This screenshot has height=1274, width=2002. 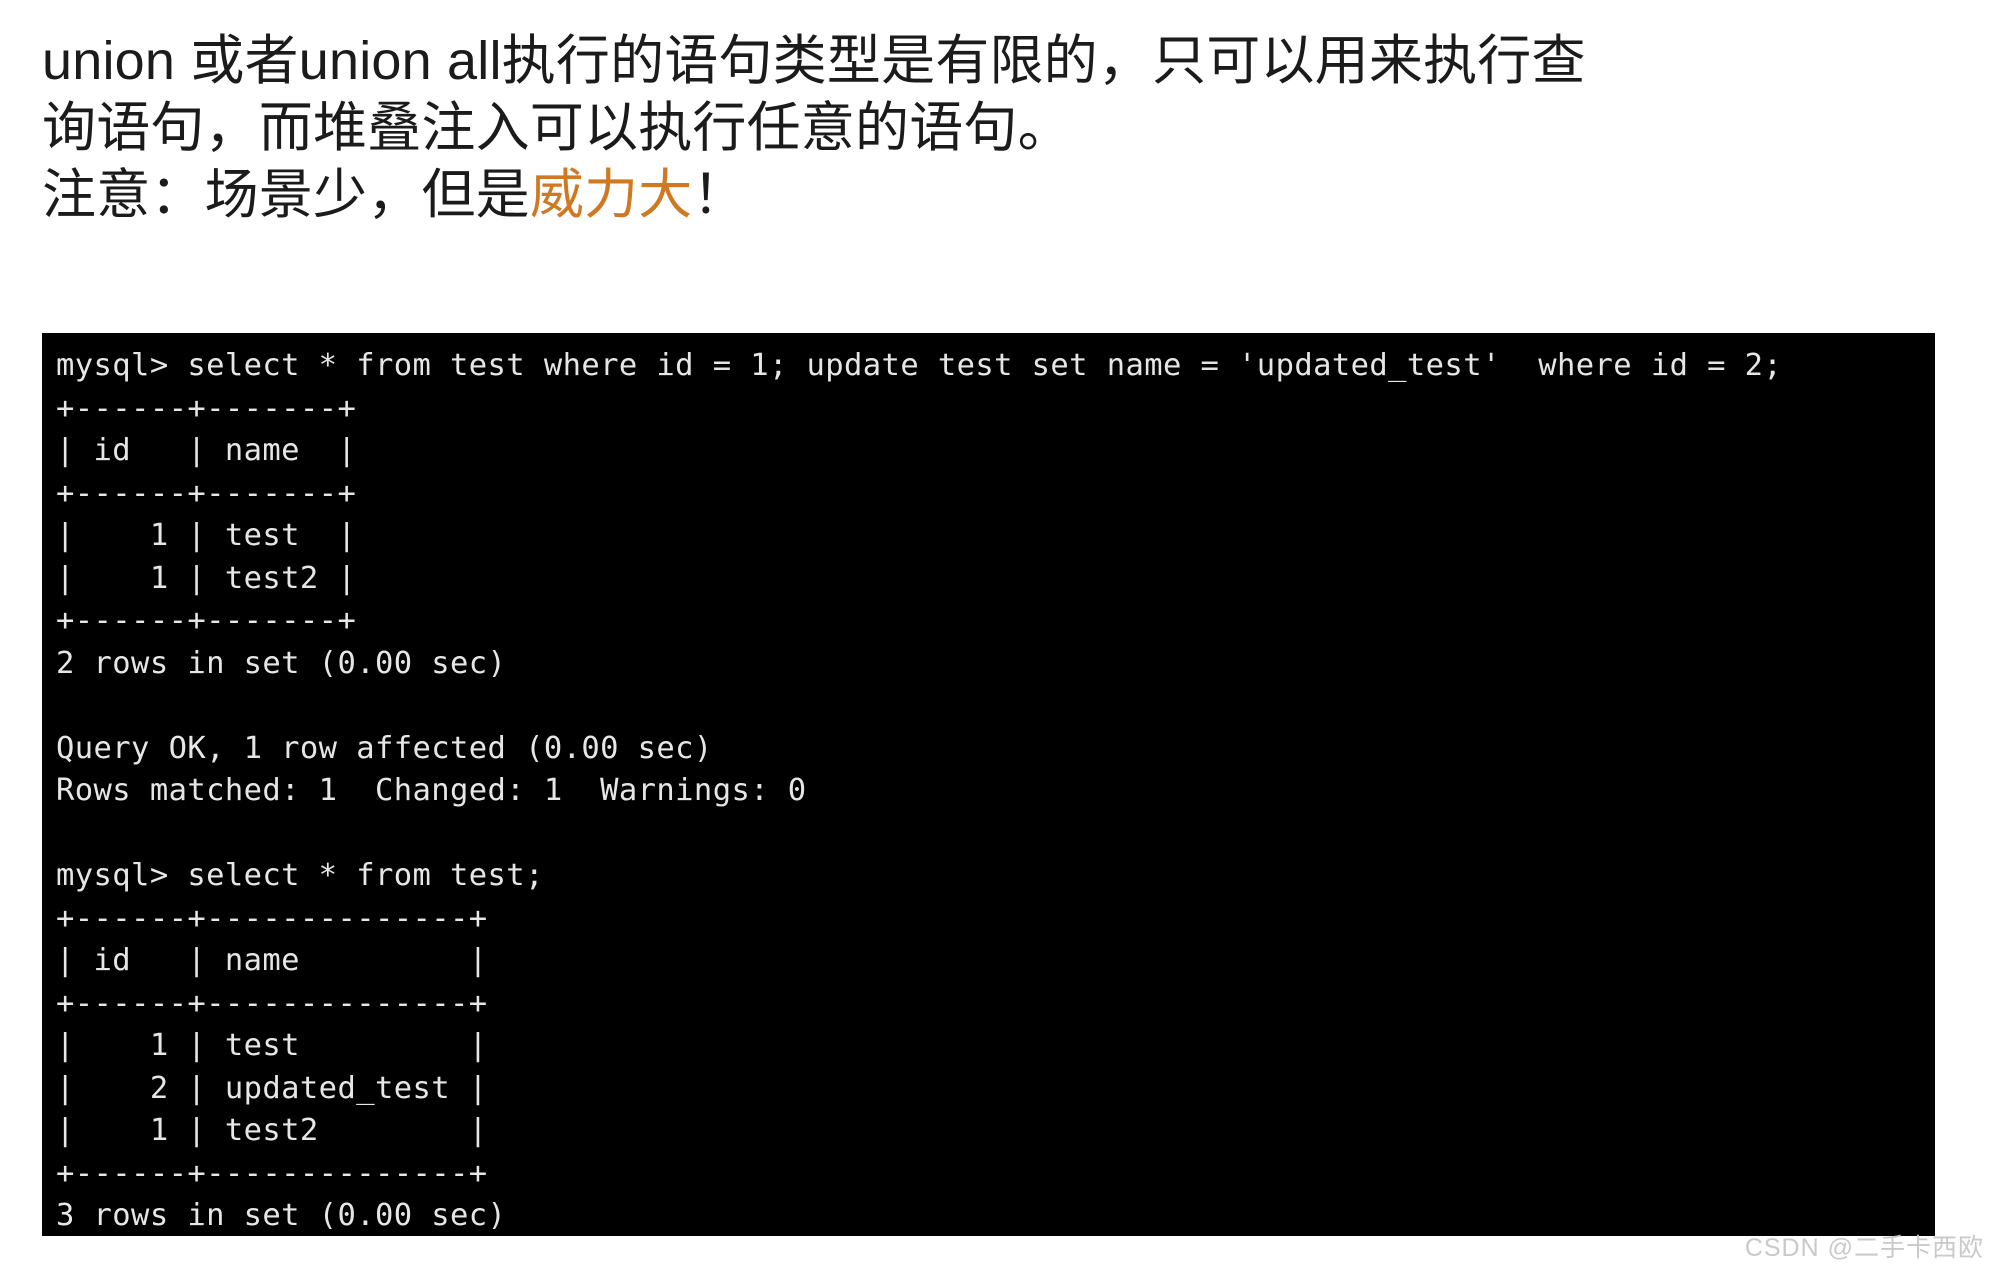 I want to click on prose-line-2: 询语句，而堆叠注入可以执行任意的语句。, so click(x=992, y=128).